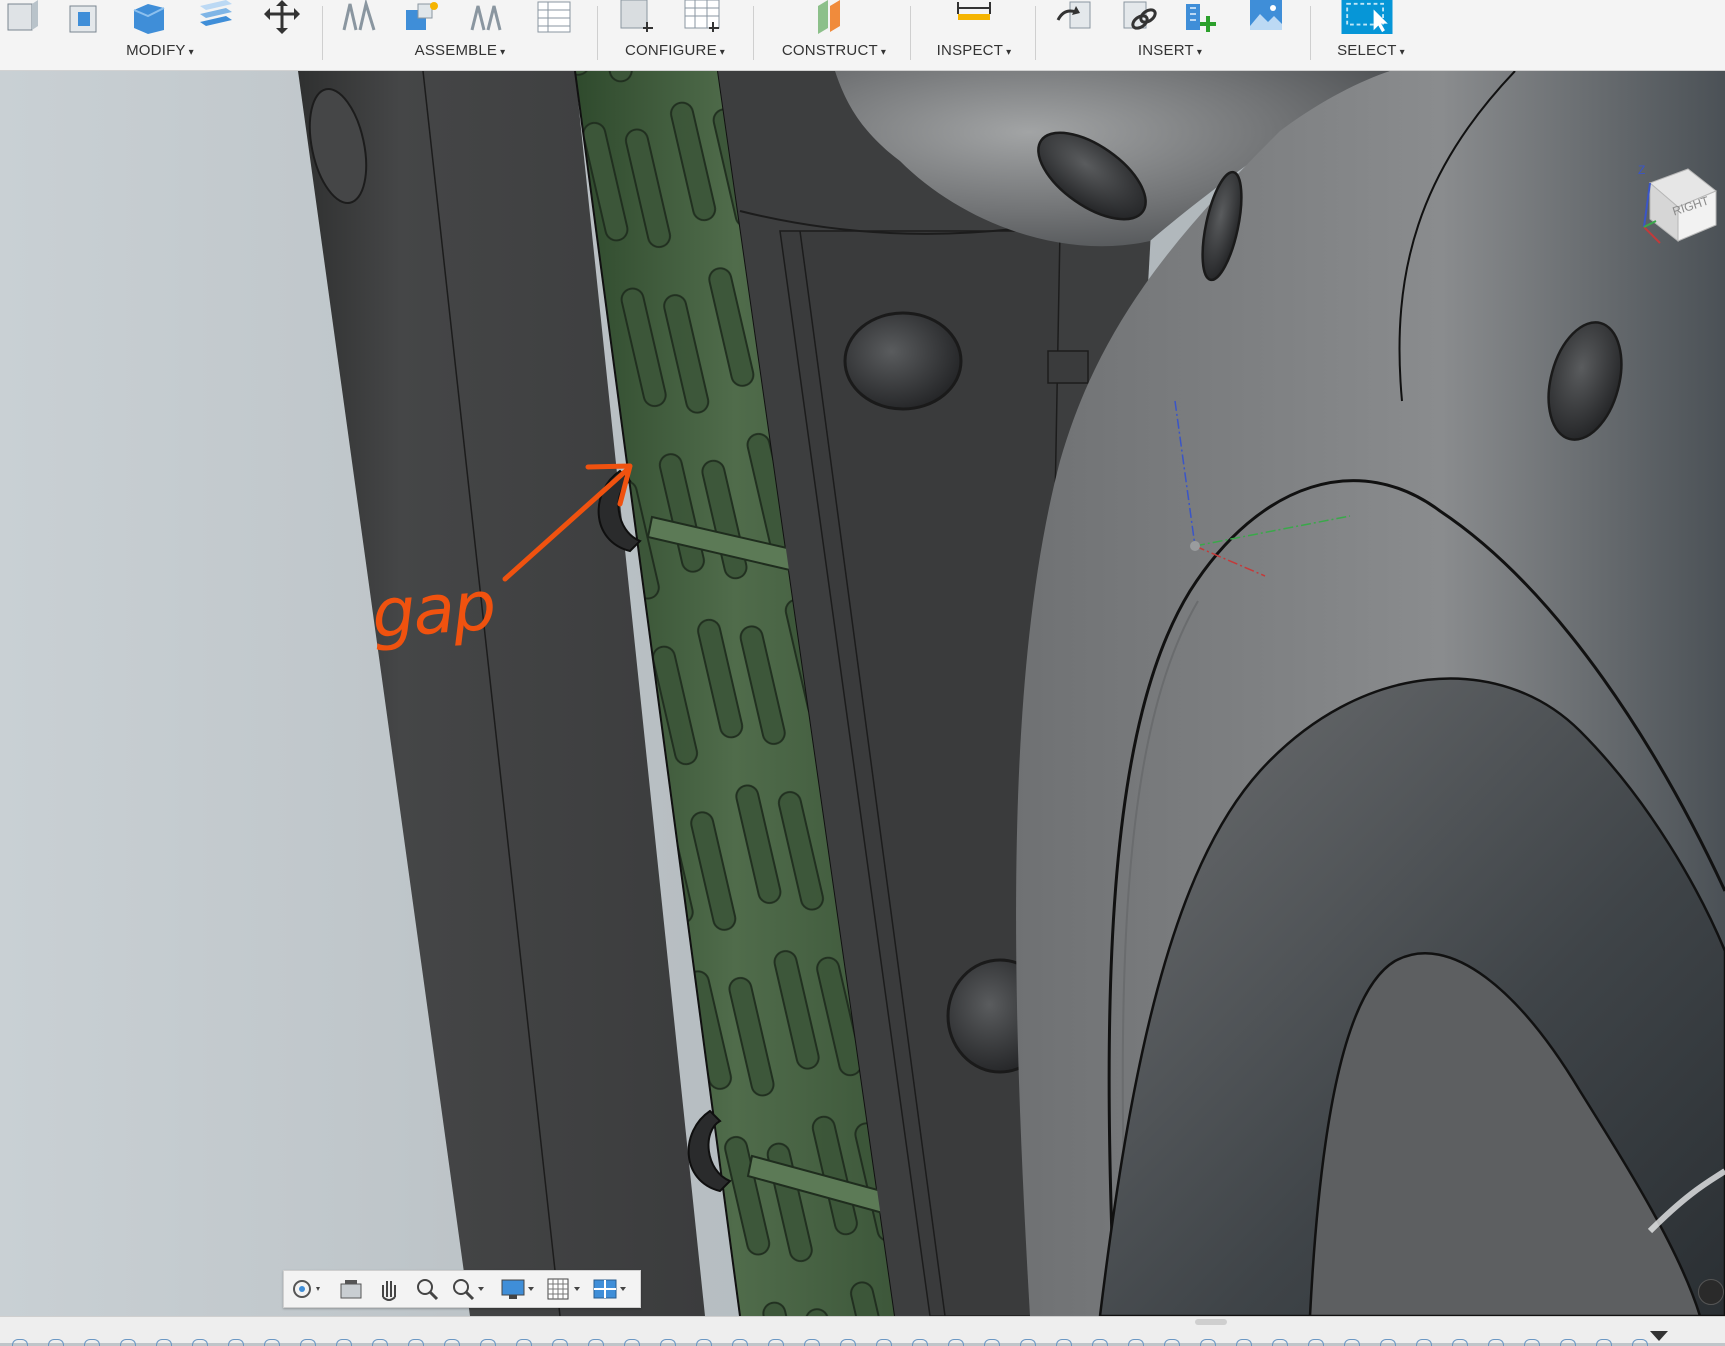 Image resolution: width=1725 pixels, height=1346 pixels. I want to click on new-component-icon, so click(360, 17).